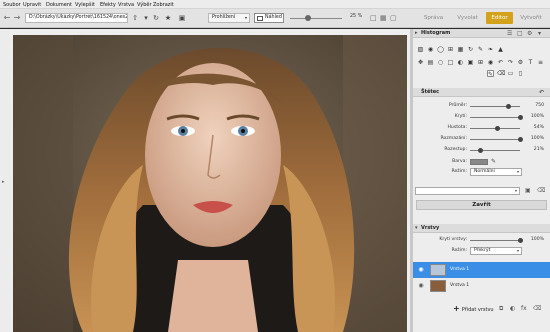 The image size is (550, 332). Describe the element at coordinates (510, 73) in the screenshot. I see `eraser-icon: ▭` at that location.